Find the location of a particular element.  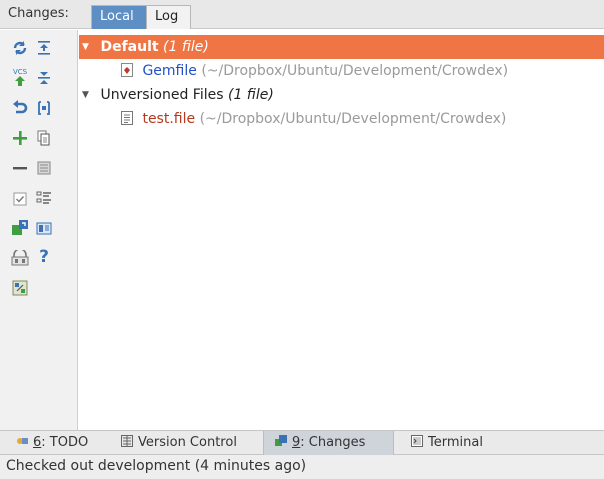

checkbox-icon is located at coordinates (20, 199).